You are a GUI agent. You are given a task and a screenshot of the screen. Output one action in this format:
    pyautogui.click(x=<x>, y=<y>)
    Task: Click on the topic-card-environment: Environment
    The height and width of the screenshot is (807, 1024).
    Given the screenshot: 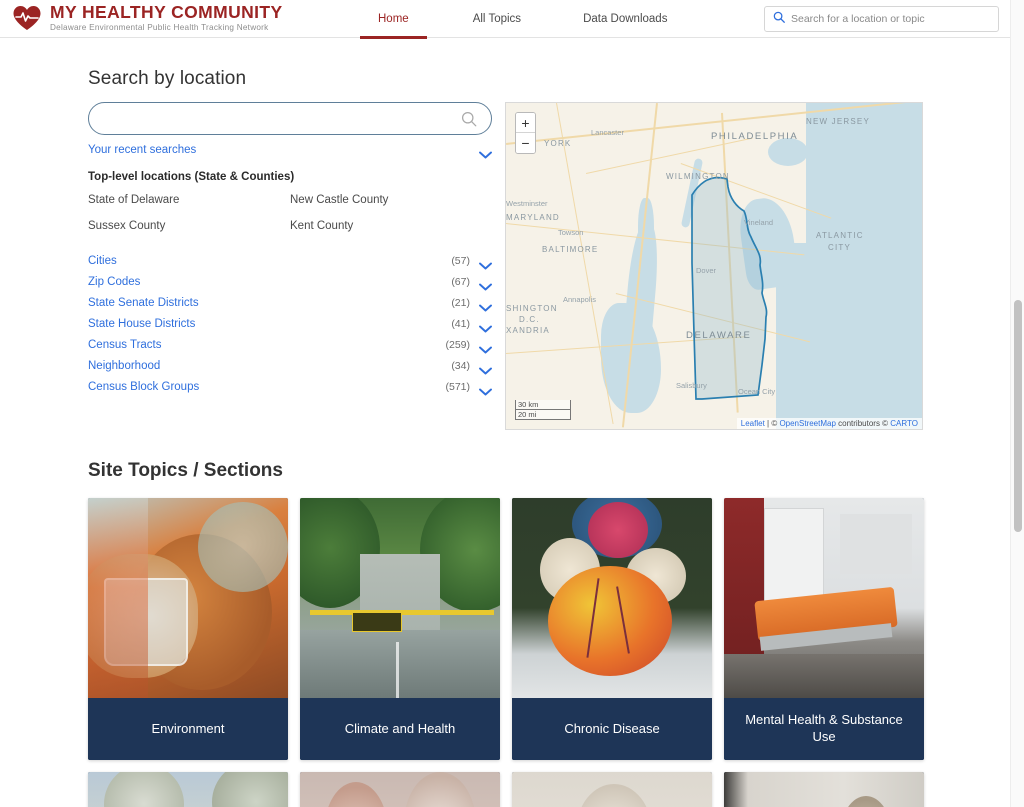 What is the action you would take?
    pyautogui.click(x=188, y=629)
    